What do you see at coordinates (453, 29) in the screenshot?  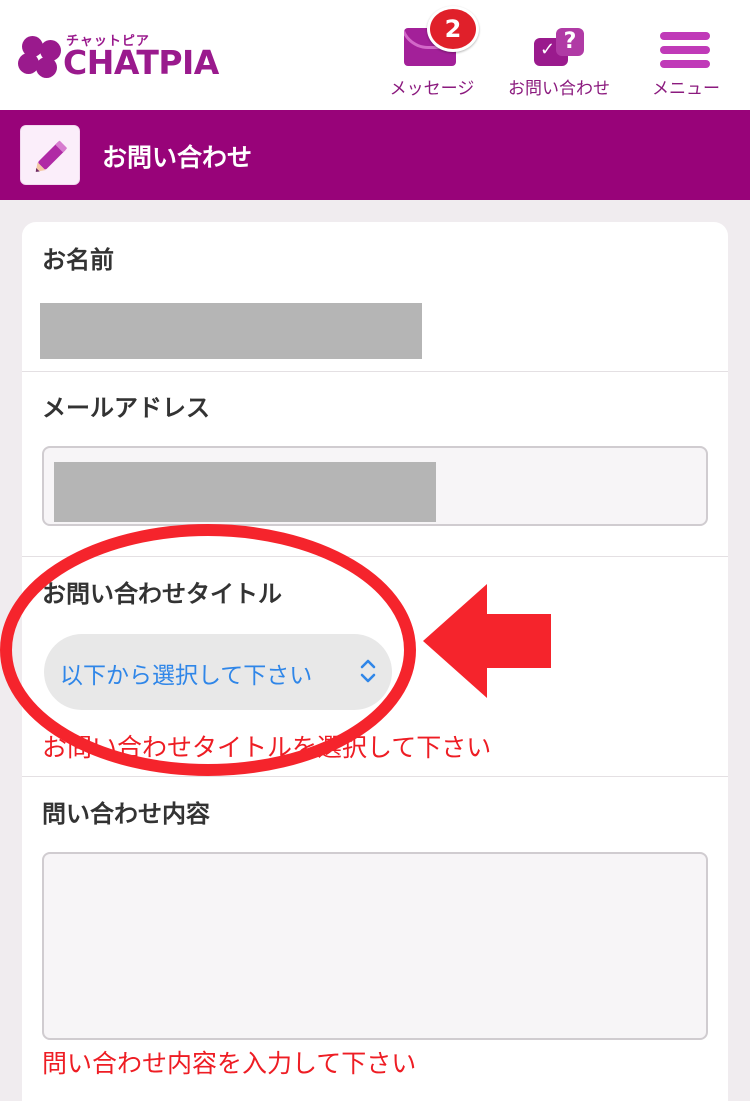 I see `unread-count-badge: 2` at bounding box center [453, 29].